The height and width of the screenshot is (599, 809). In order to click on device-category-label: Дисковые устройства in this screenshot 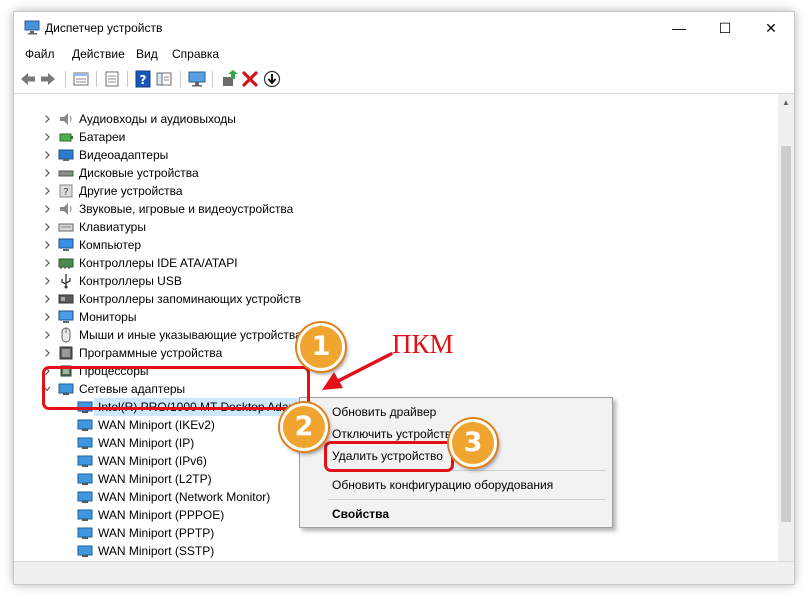, I will do `click(139, 173)`.